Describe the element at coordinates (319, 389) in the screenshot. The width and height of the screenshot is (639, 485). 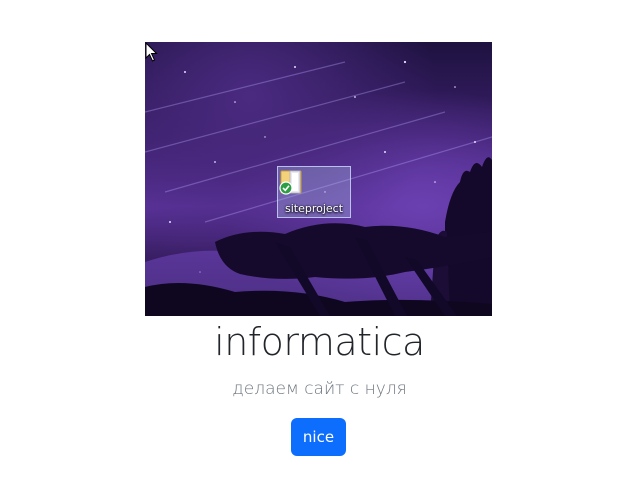
I see `page-subtitle: делаем сайт с нуля` at that location.